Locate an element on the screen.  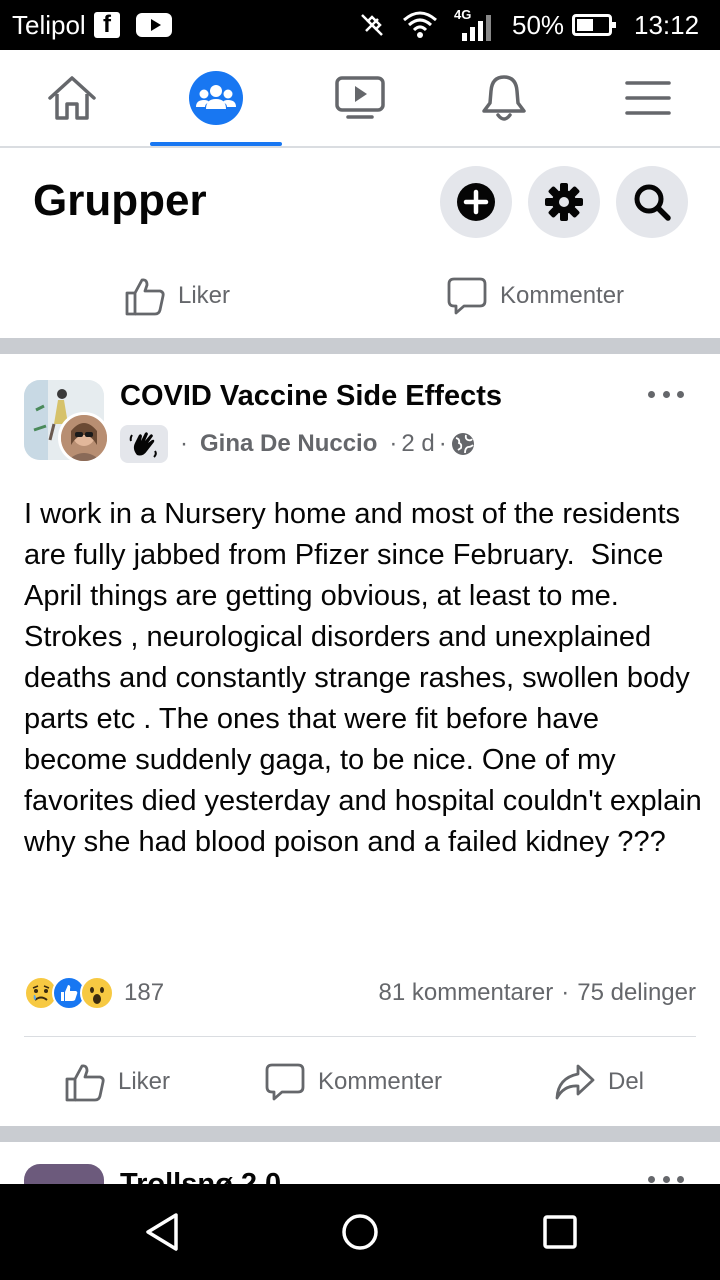
page-title: Grupper is located at coordinates (120, 200).